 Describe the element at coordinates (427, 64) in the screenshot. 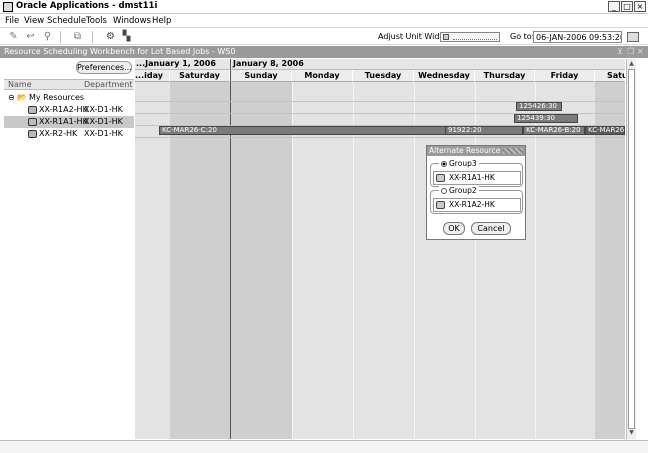

I see `week-header: January 8, 2006` at that location.